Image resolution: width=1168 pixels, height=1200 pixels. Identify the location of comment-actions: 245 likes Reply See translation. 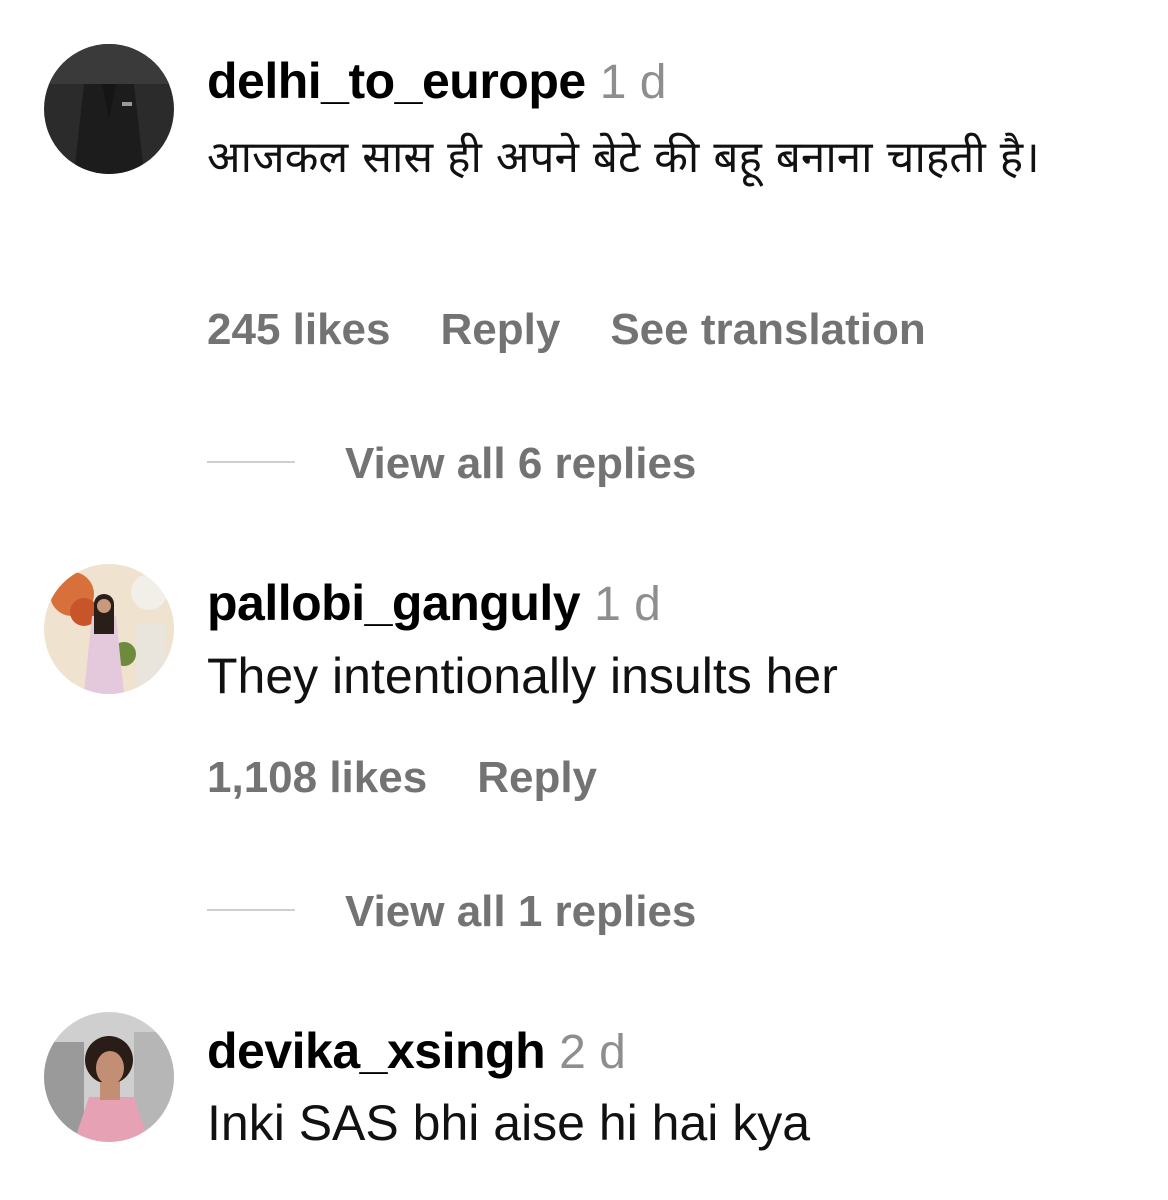
(591, 330).